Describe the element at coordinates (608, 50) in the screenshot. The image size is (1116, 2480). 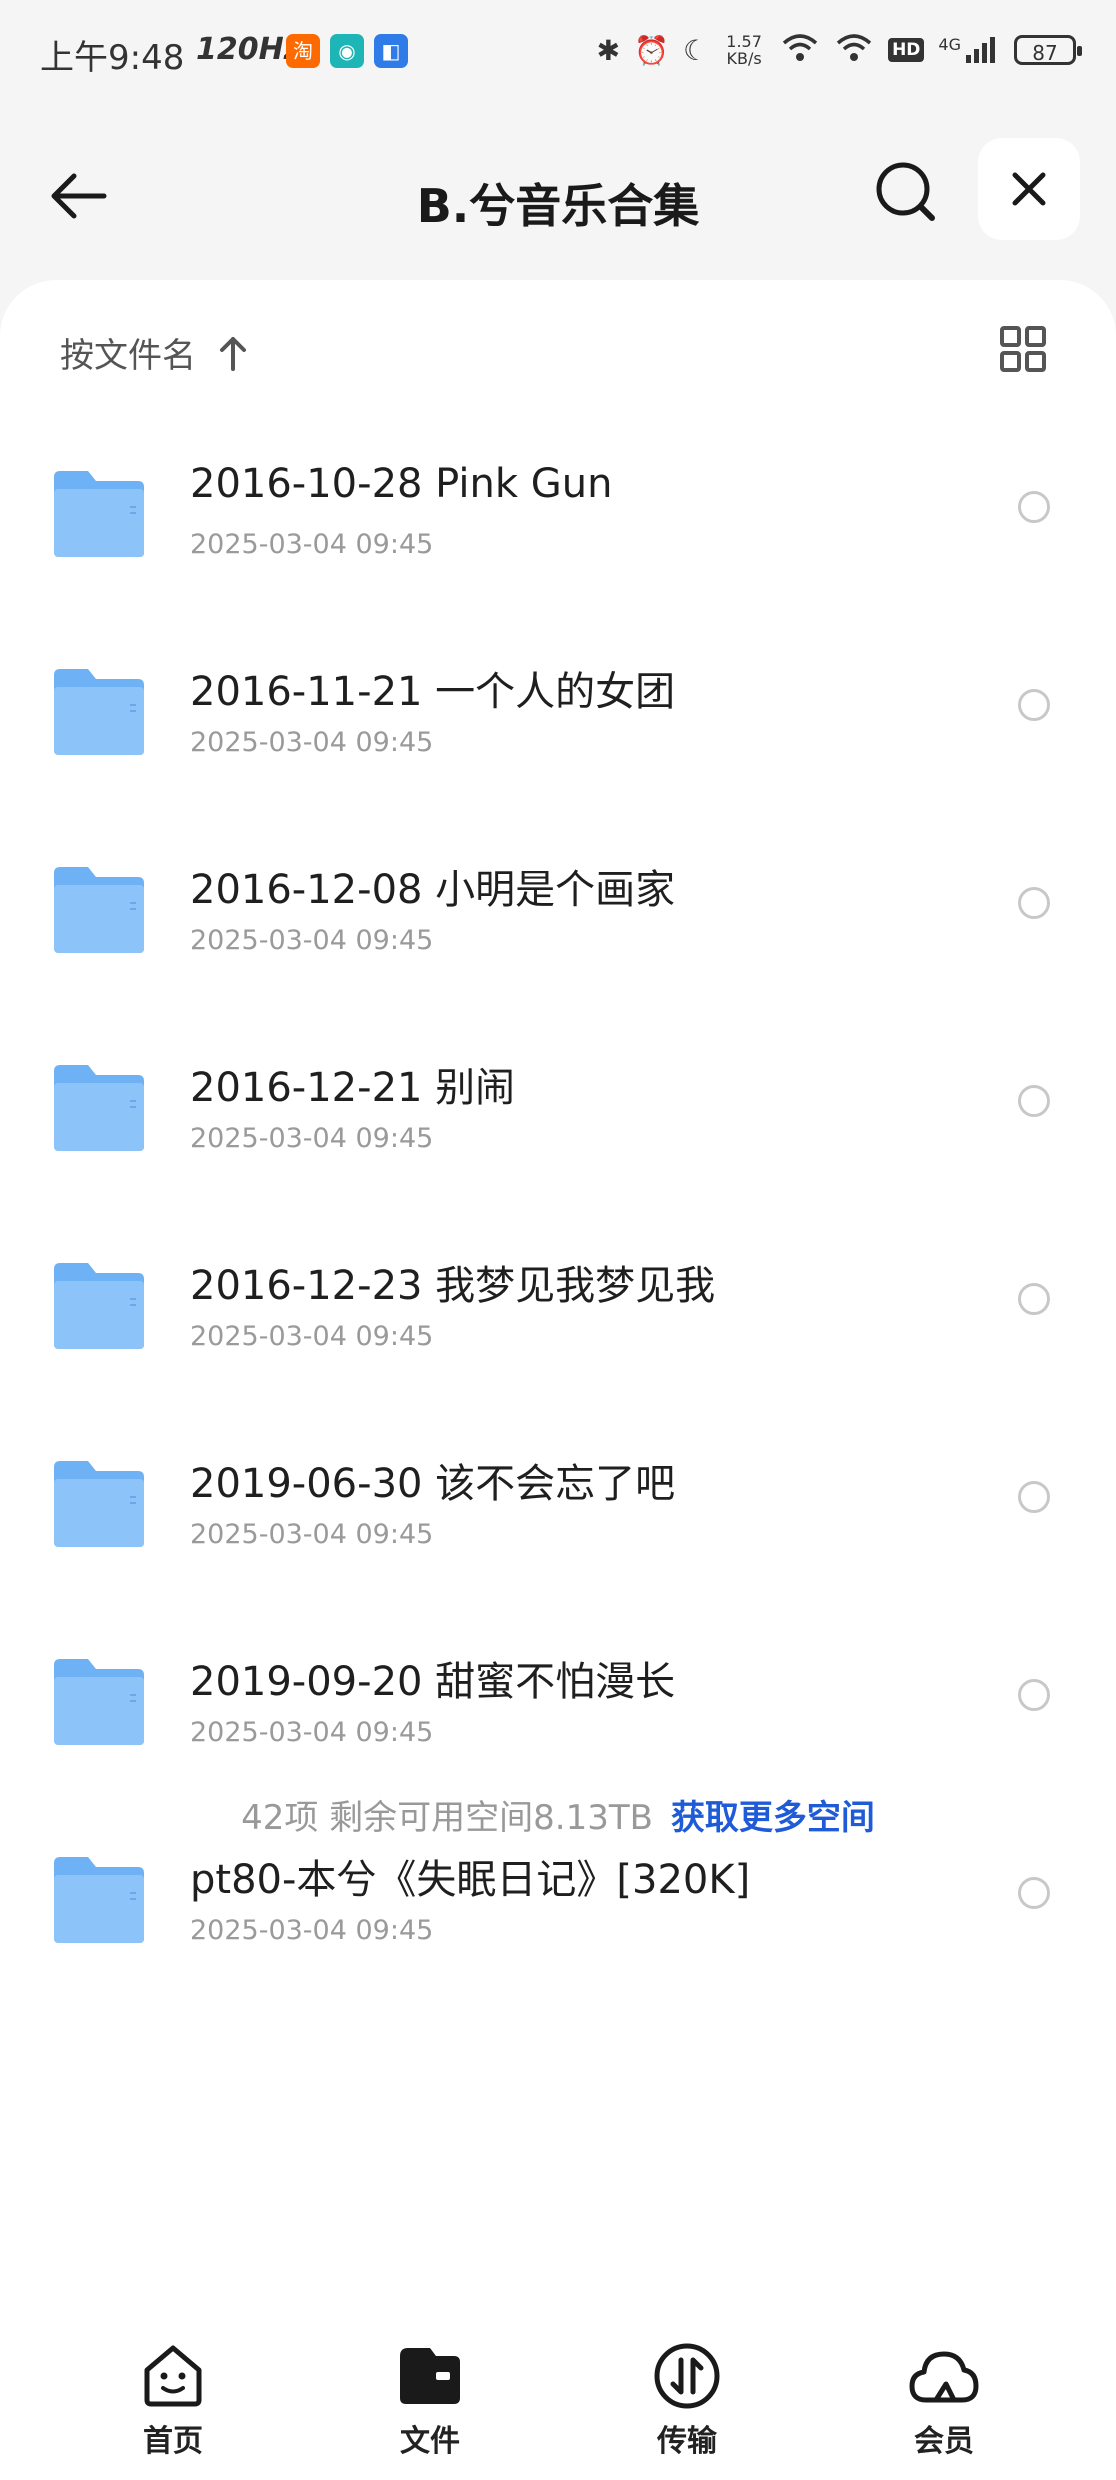
I see `bluetooth-icon: ✱` at that location.